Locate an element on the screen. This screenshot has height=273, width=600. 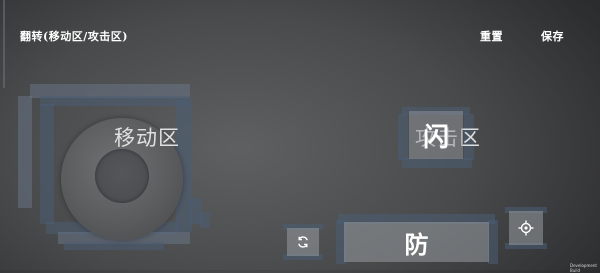
dodge-button-label: 闪 is located at coordinates (435, 137).